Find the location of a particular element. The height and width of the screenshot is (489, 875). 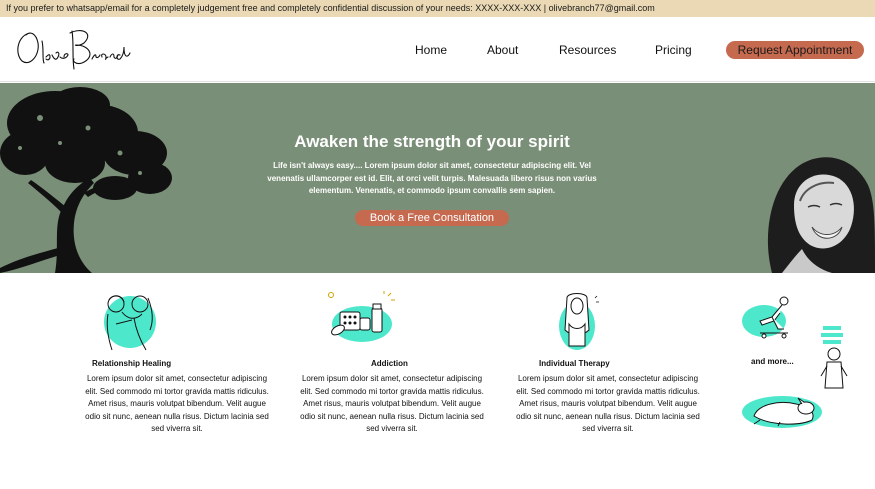

nav-about: About is located at coordinates (502, 50).